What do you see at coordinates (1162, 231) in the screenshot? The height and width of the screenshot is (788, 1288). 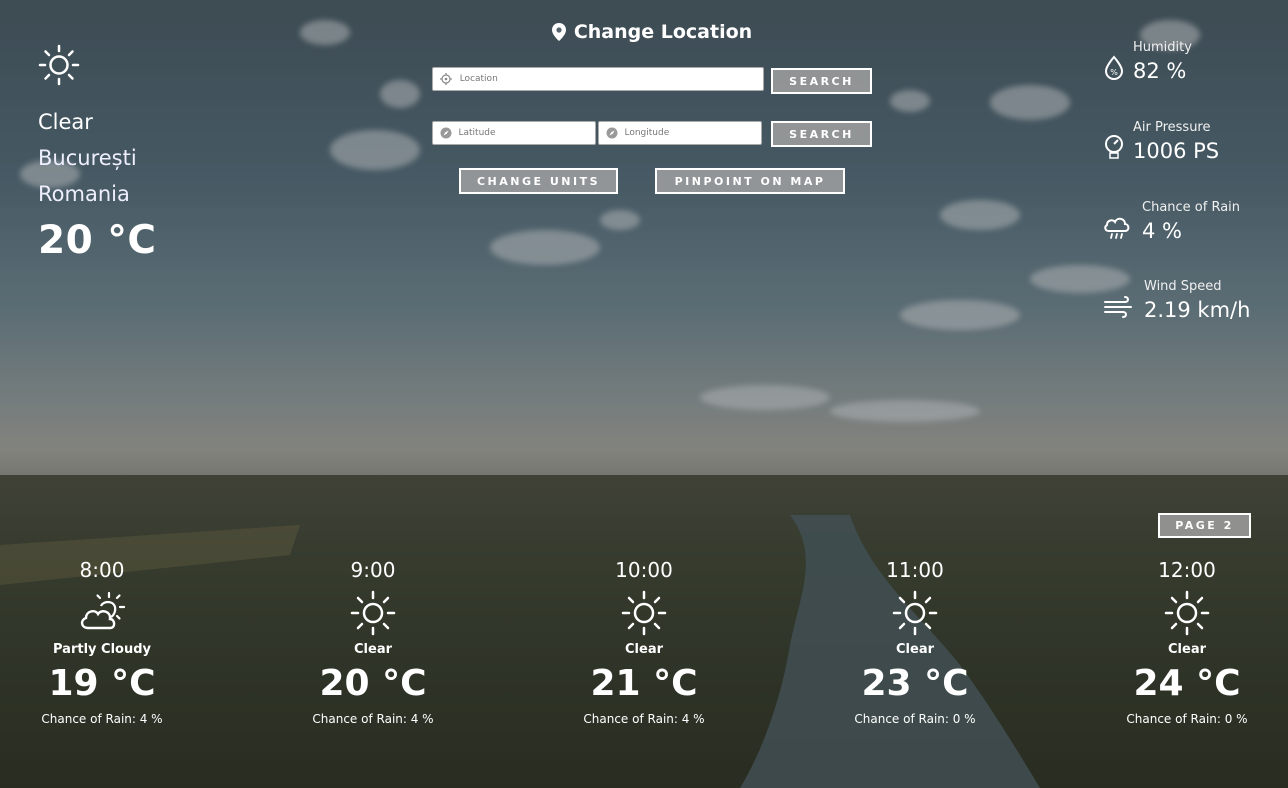 I see `rain-value: 4 %` at bounding box center [1162, 231].